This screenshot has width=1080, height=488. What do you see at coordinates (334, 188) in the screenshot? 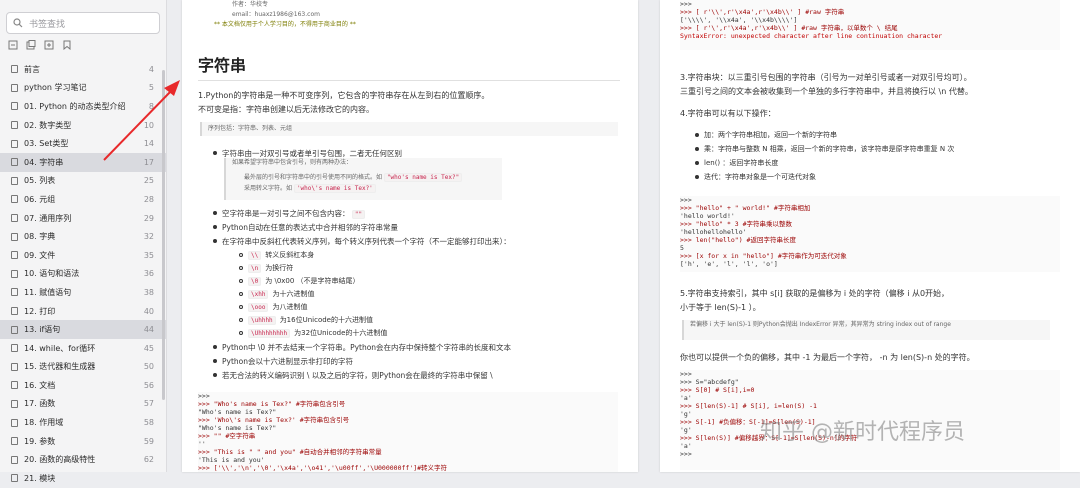
I see `quote-item-b-code: 'who\'s name is Tex?'` at bounding box center [334, 188].